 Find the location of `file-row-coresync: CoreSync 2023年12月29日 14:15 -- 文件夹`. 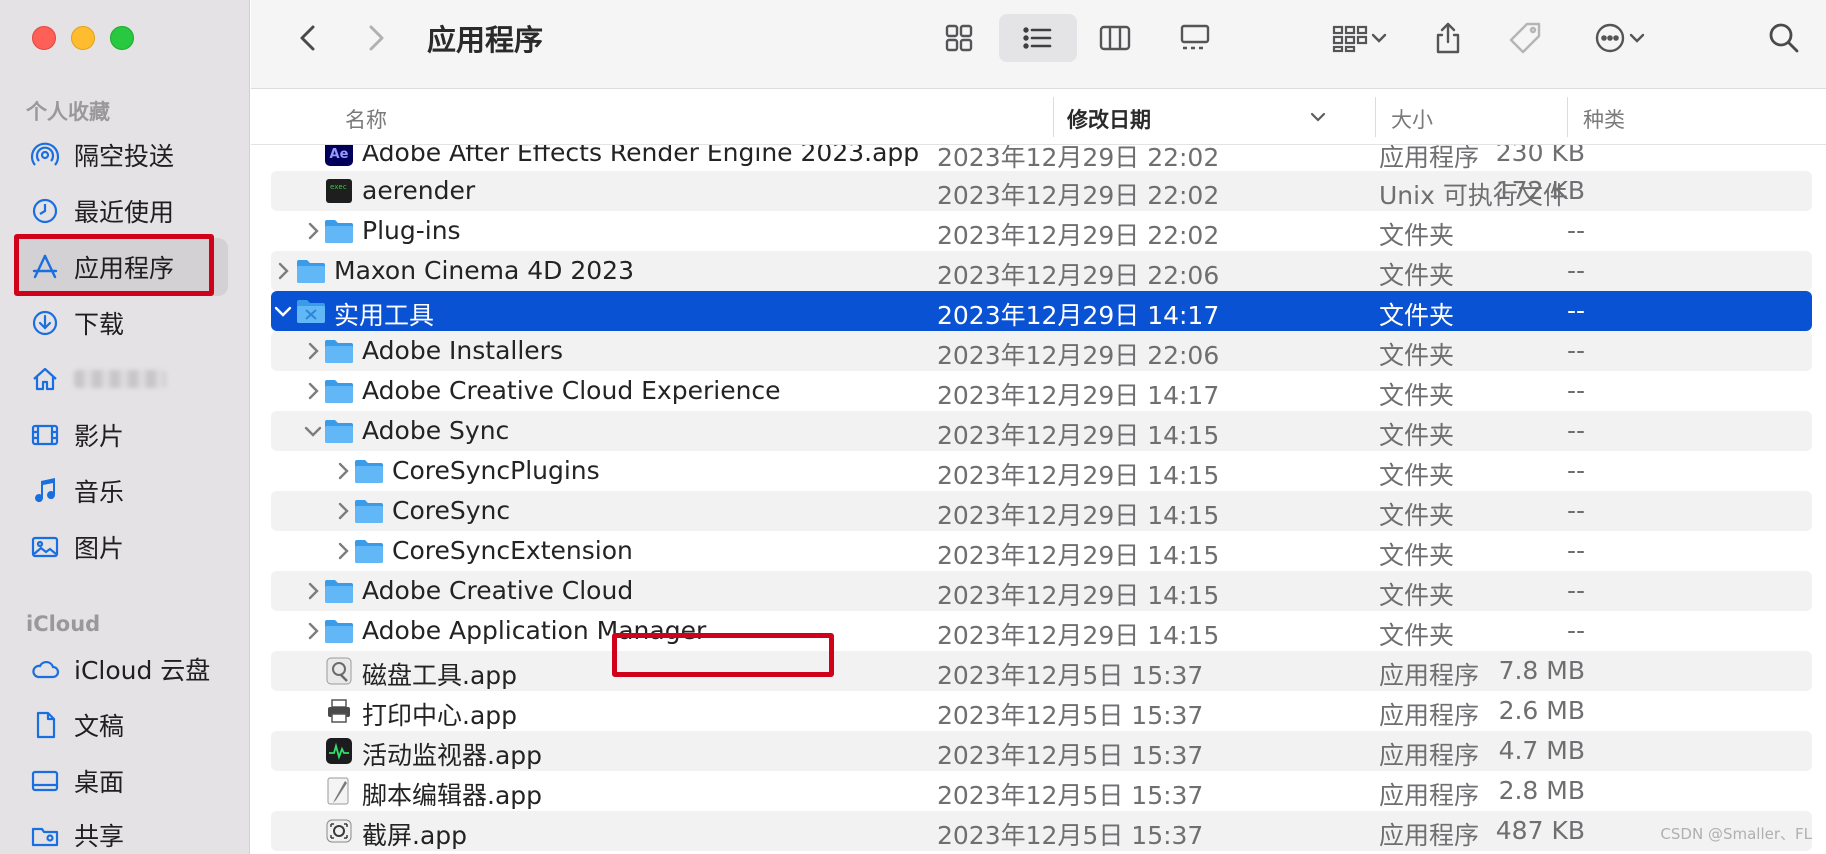

file-row-coresync: CoreSync 2023年12月29日 14:15 -- 文件夹 is located at coordinates (1041, 511).